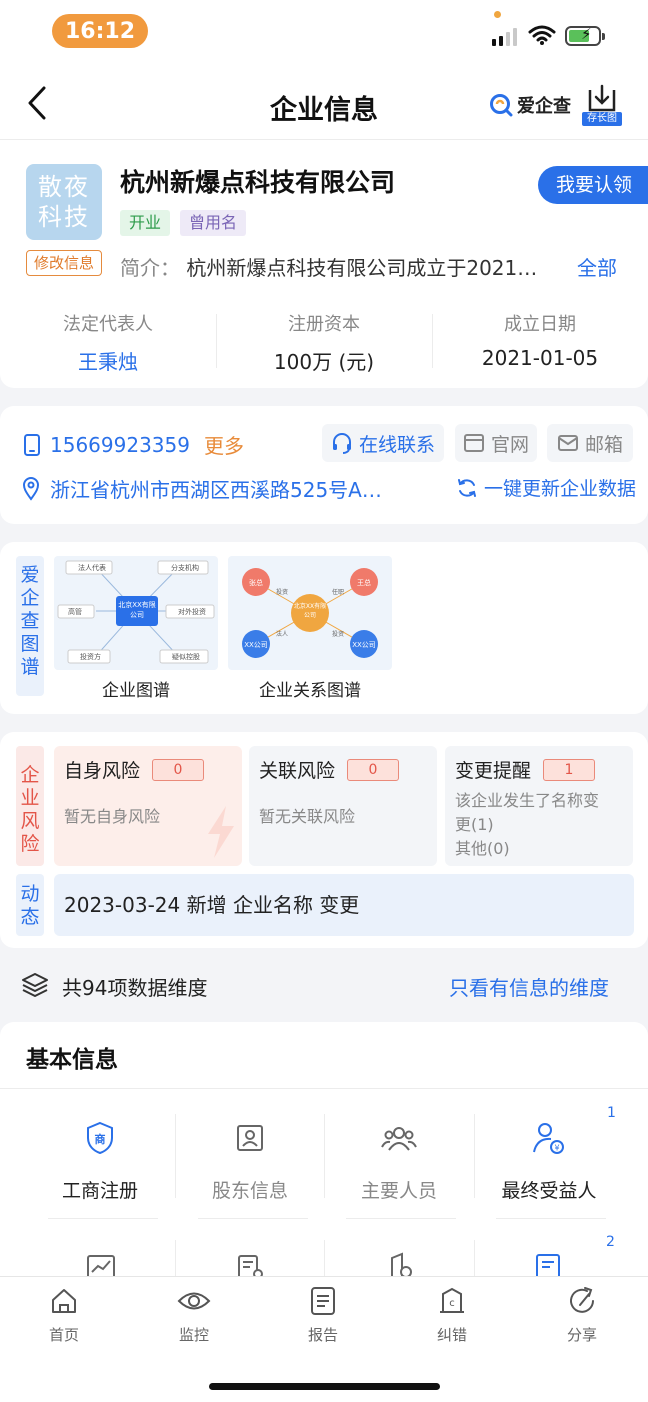 This screenshot has width=648, height=1402. What do you see at coordinates (338, 592) in the screenshot?
I see `edge-label: 任职` at bounding box center [338, 592].